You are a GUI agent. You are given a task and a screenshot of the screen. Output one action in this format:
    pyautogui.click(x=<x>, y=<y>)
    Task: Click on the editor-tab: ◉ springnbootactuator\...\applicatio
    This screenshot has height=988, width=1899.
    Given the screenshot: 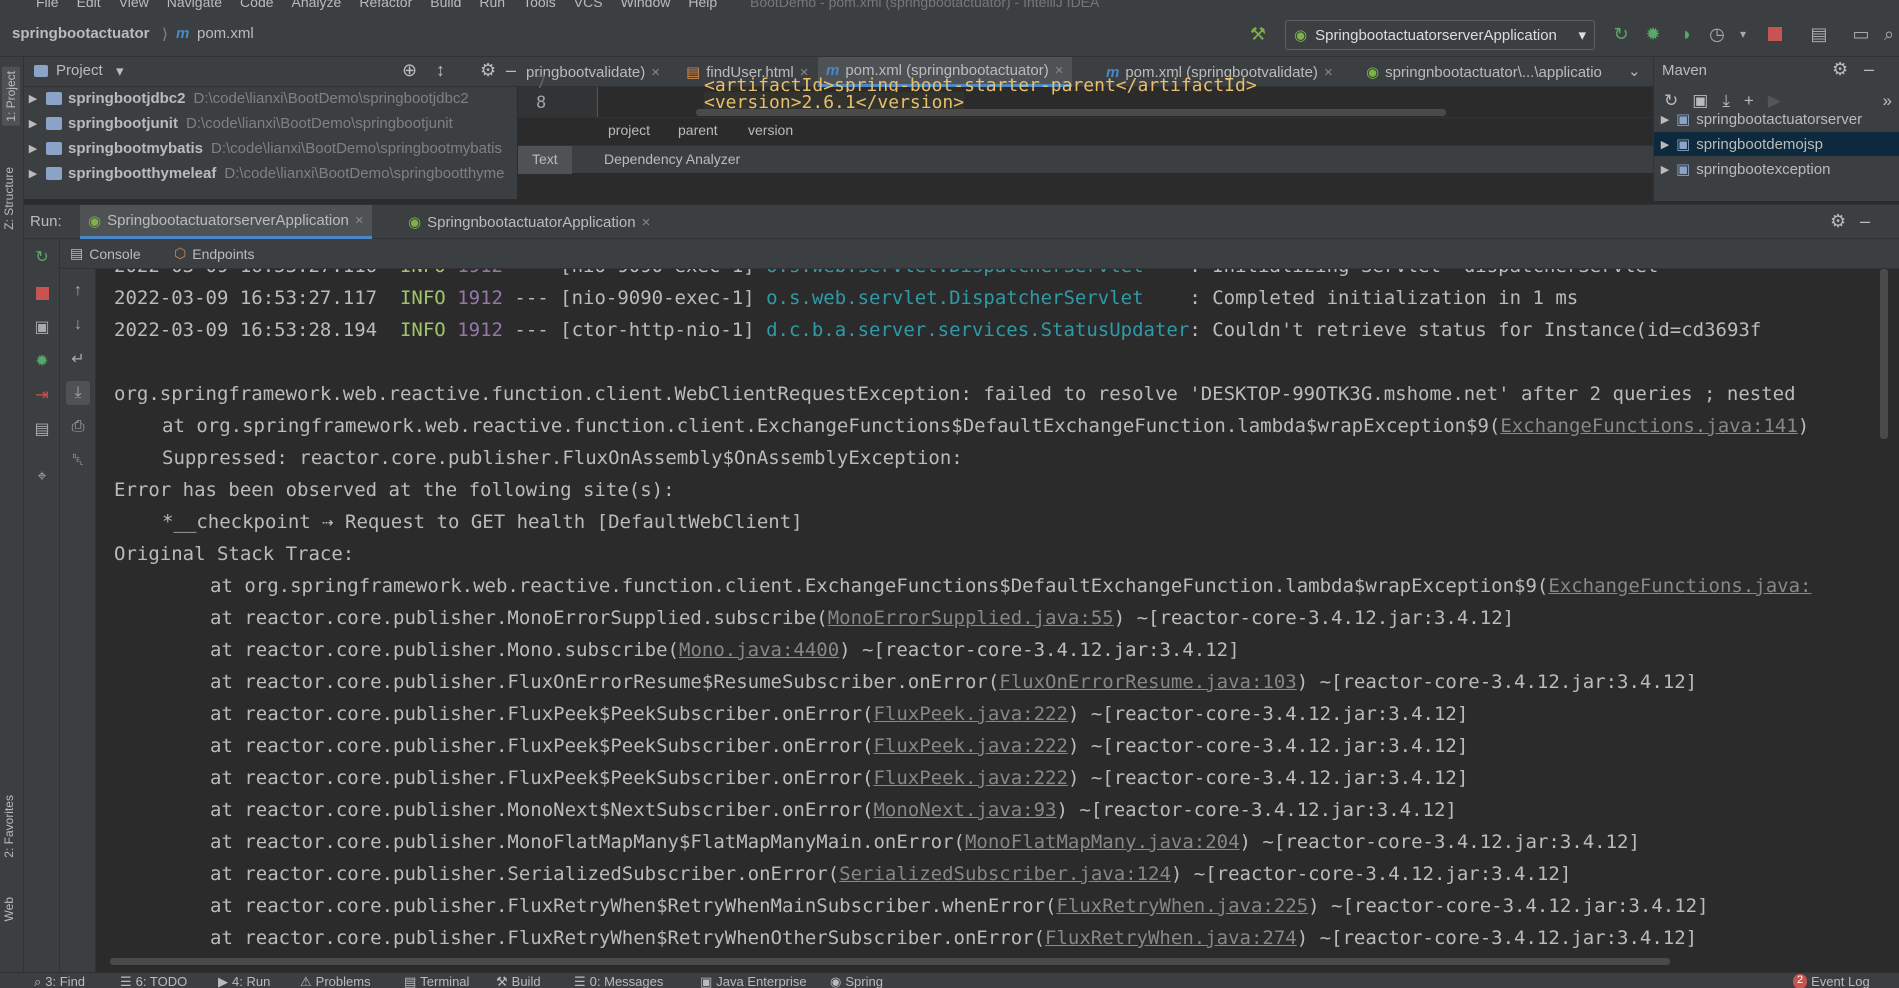 What is the action you would take?
    pyautogui.click(x=1484, y=72)
    